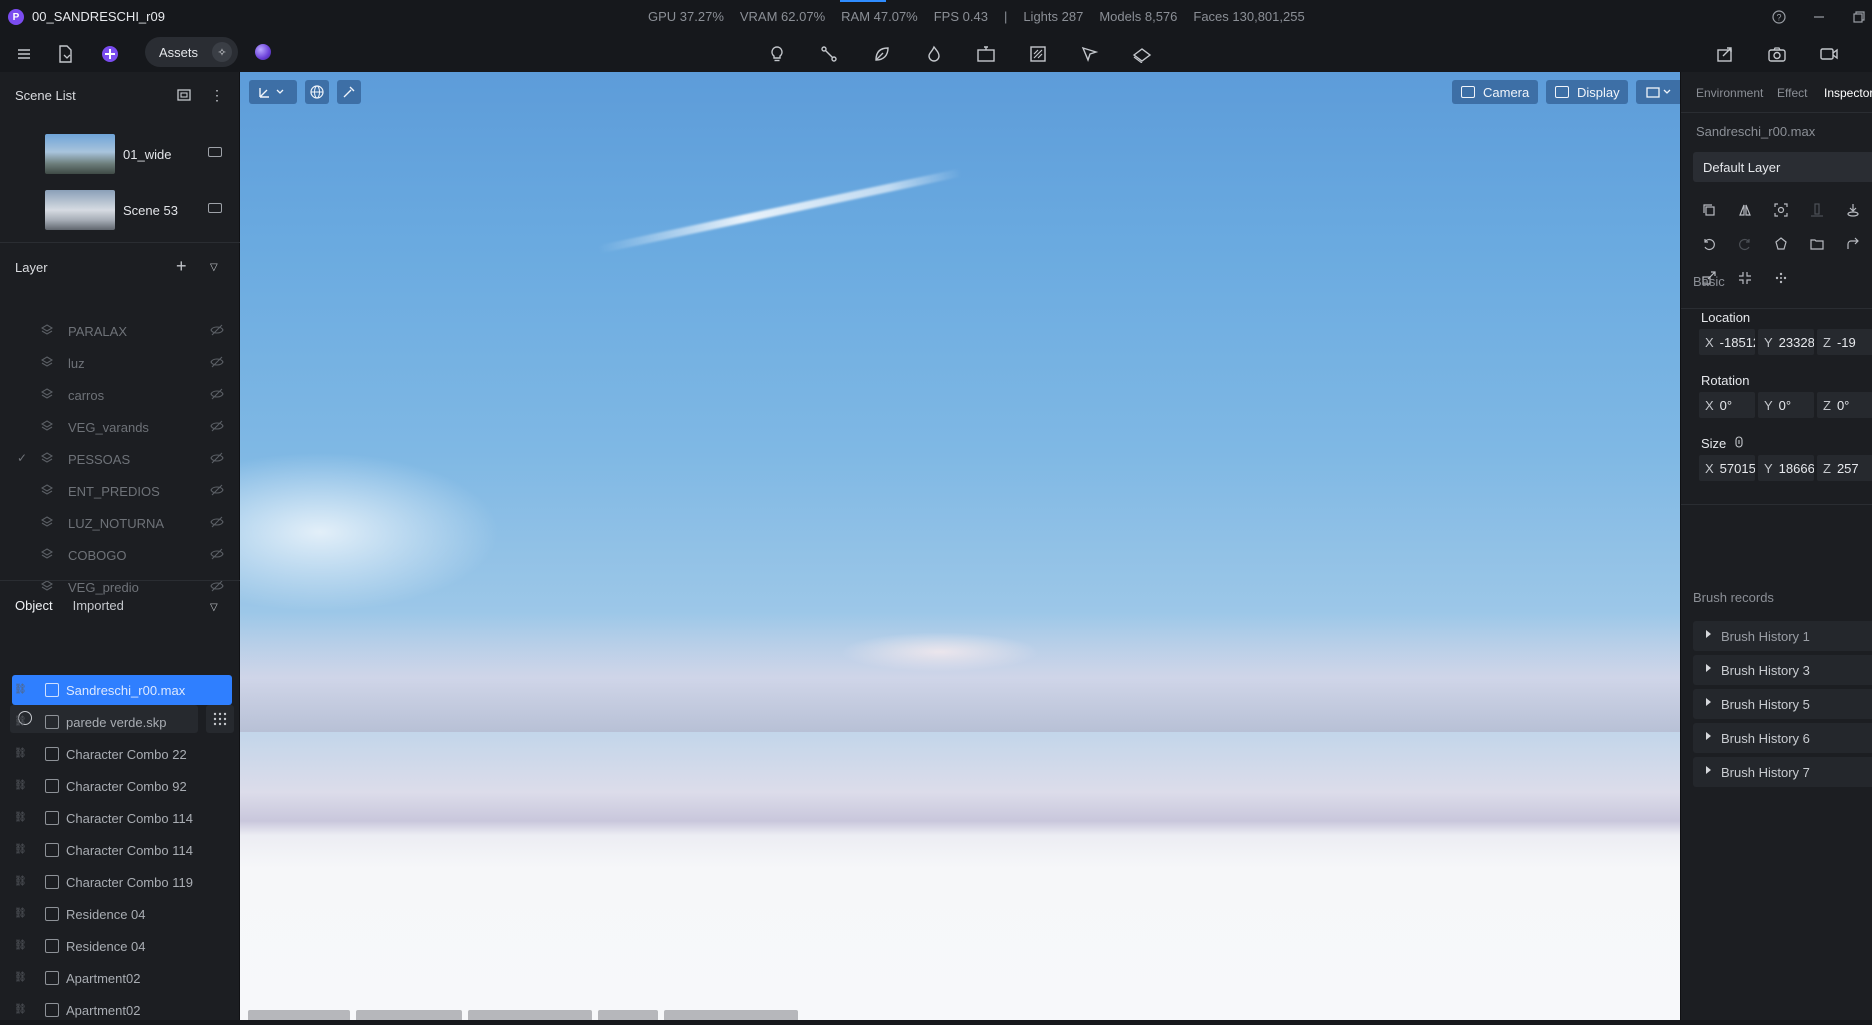 Image resolution: width=1872 pixels, height=1025 pixels. Describe the element at coordinates (777, 54) in the screenshot. I see `light-icon` at that location.